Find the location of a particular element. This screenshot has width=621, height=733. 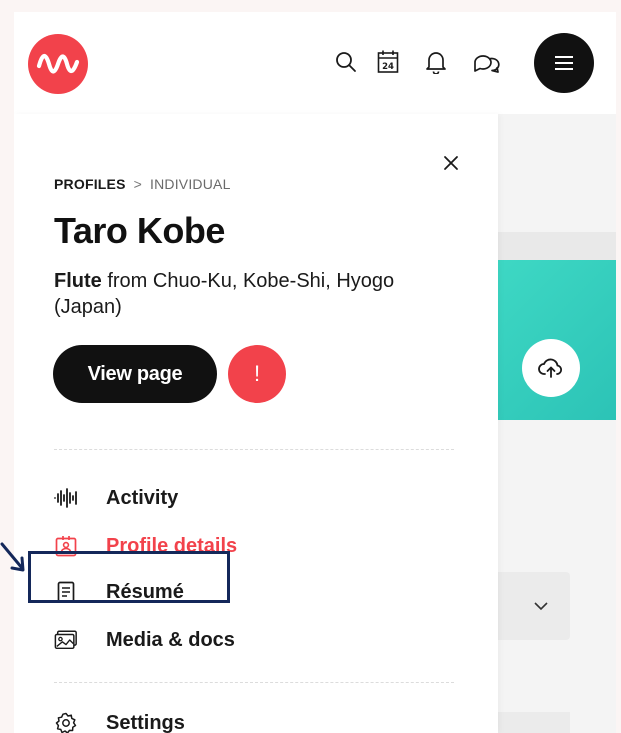

background-field is located at coordinates (534, 722).